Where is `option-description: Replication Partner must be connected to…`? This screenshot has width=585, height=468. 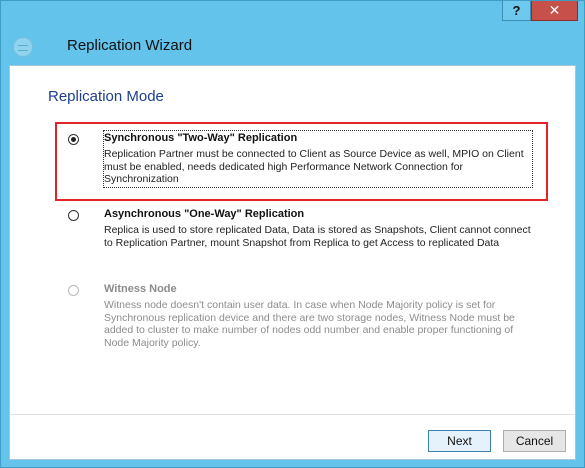 option-description: Replication Partner must be connected to… is located at coordinates (314, 167).